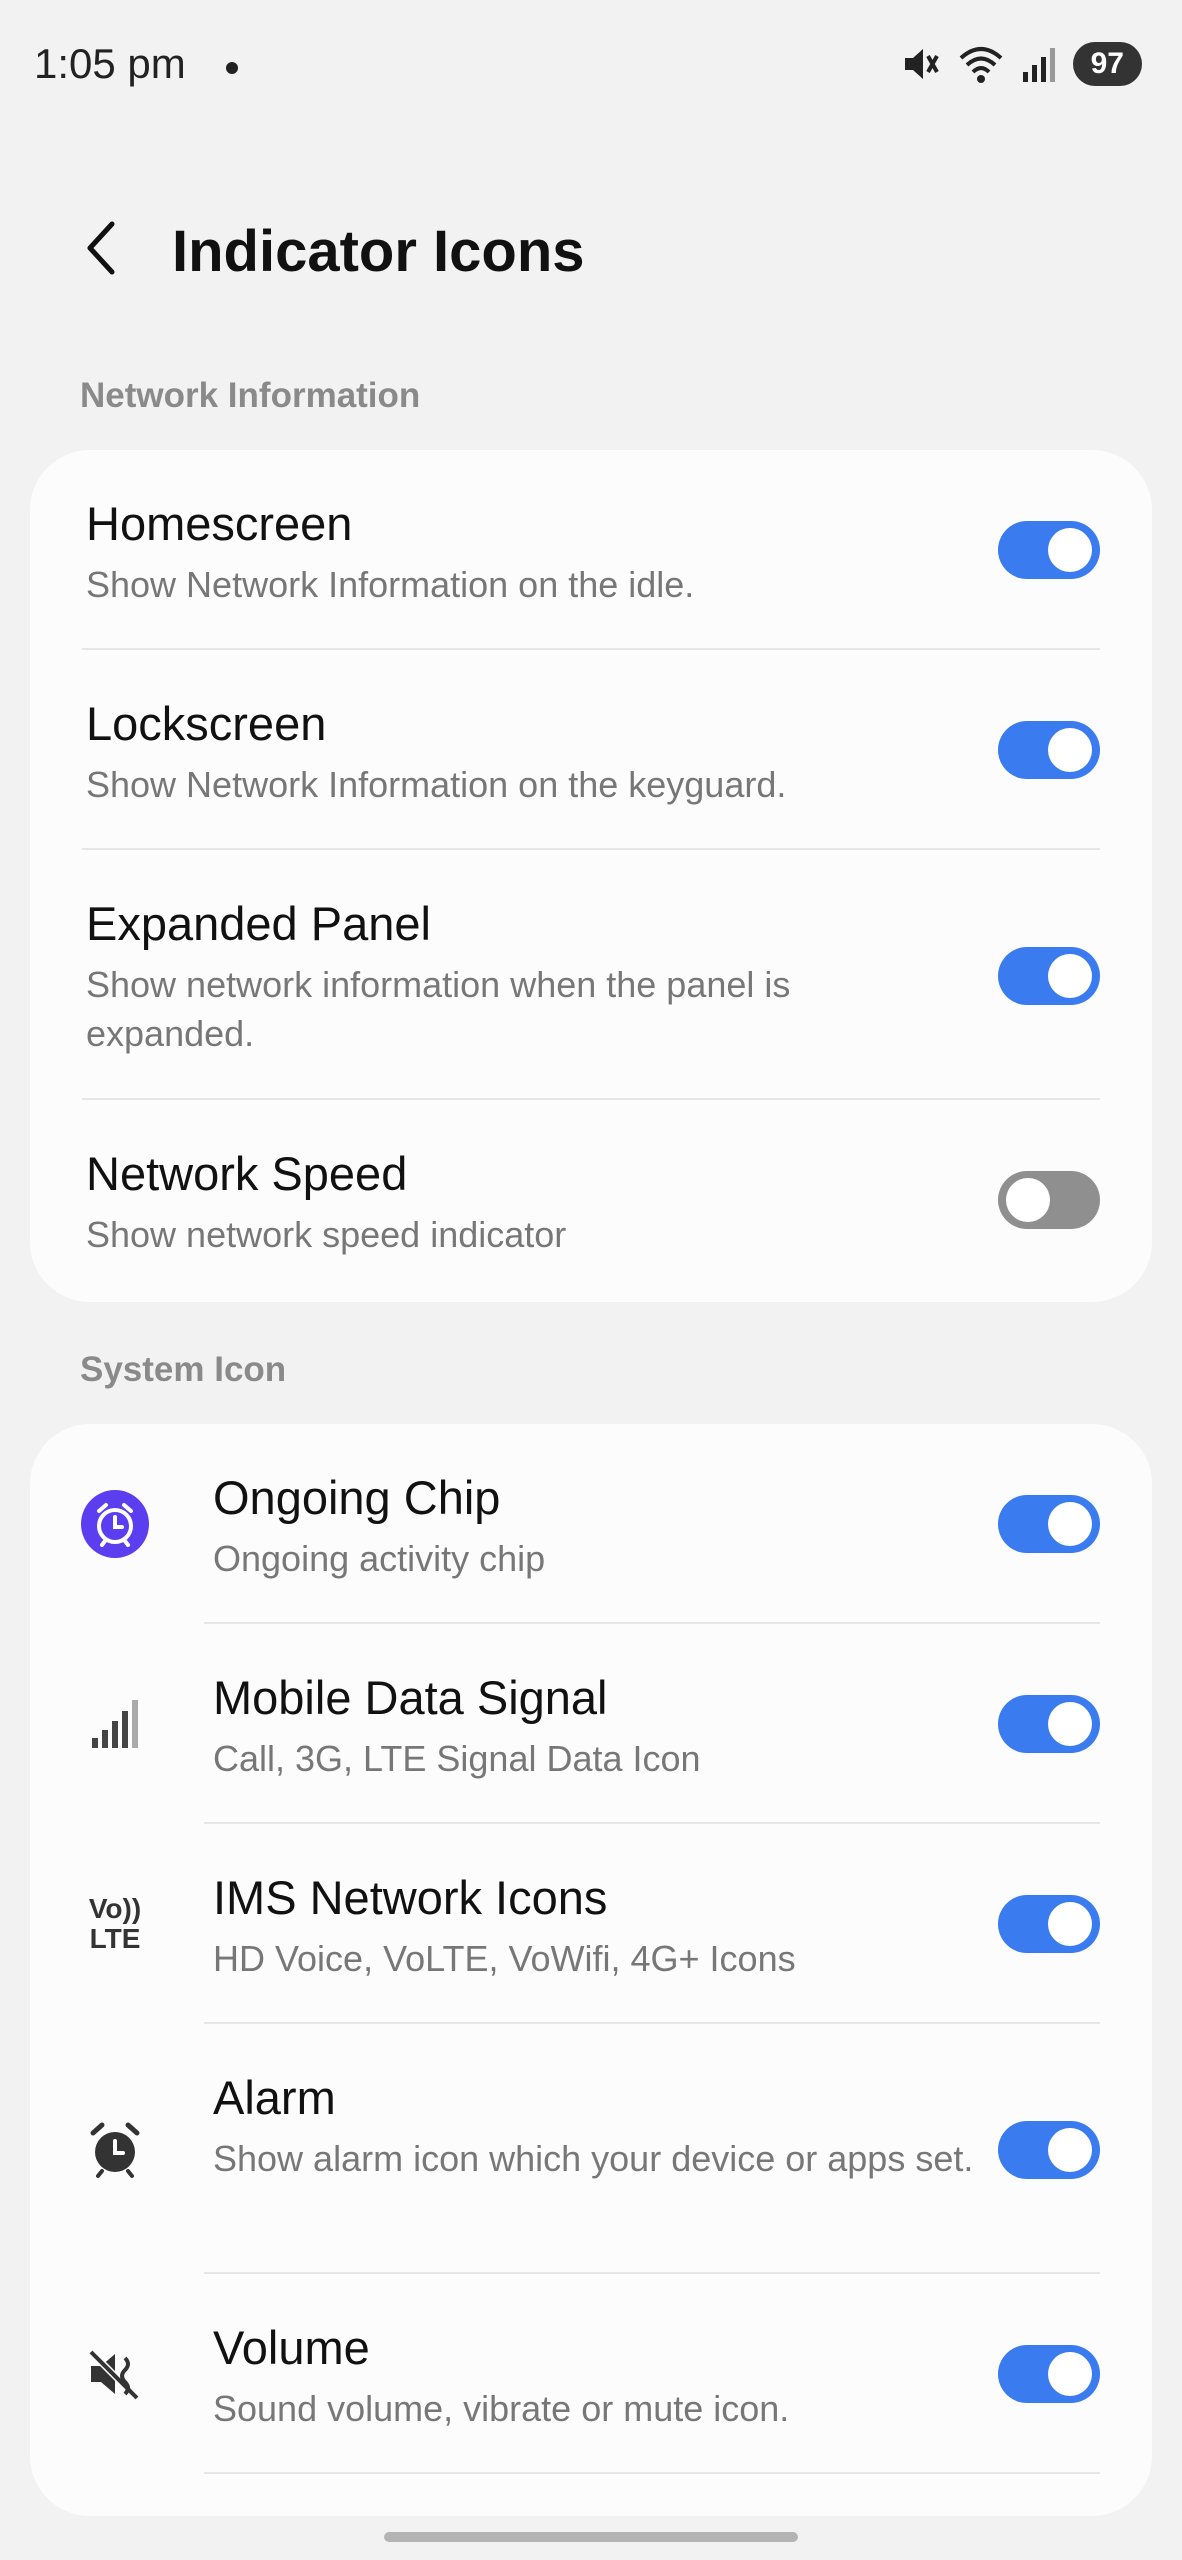 The image size is (1182, 2560). What do you see at coordinates (981, 64) in the screenshot?
I see `wifi-icon` at bounding box center [981, 64].